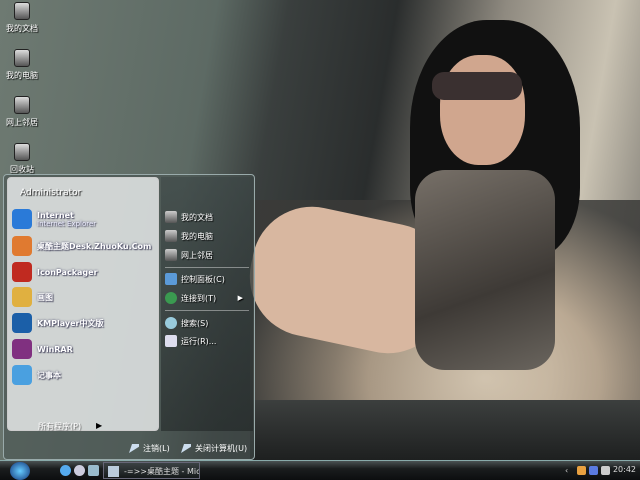 The width and height of the screenshot is (640, 480). I want to click on menu-item-connect-to: 连接到(T) ▶, so click(207, 298).